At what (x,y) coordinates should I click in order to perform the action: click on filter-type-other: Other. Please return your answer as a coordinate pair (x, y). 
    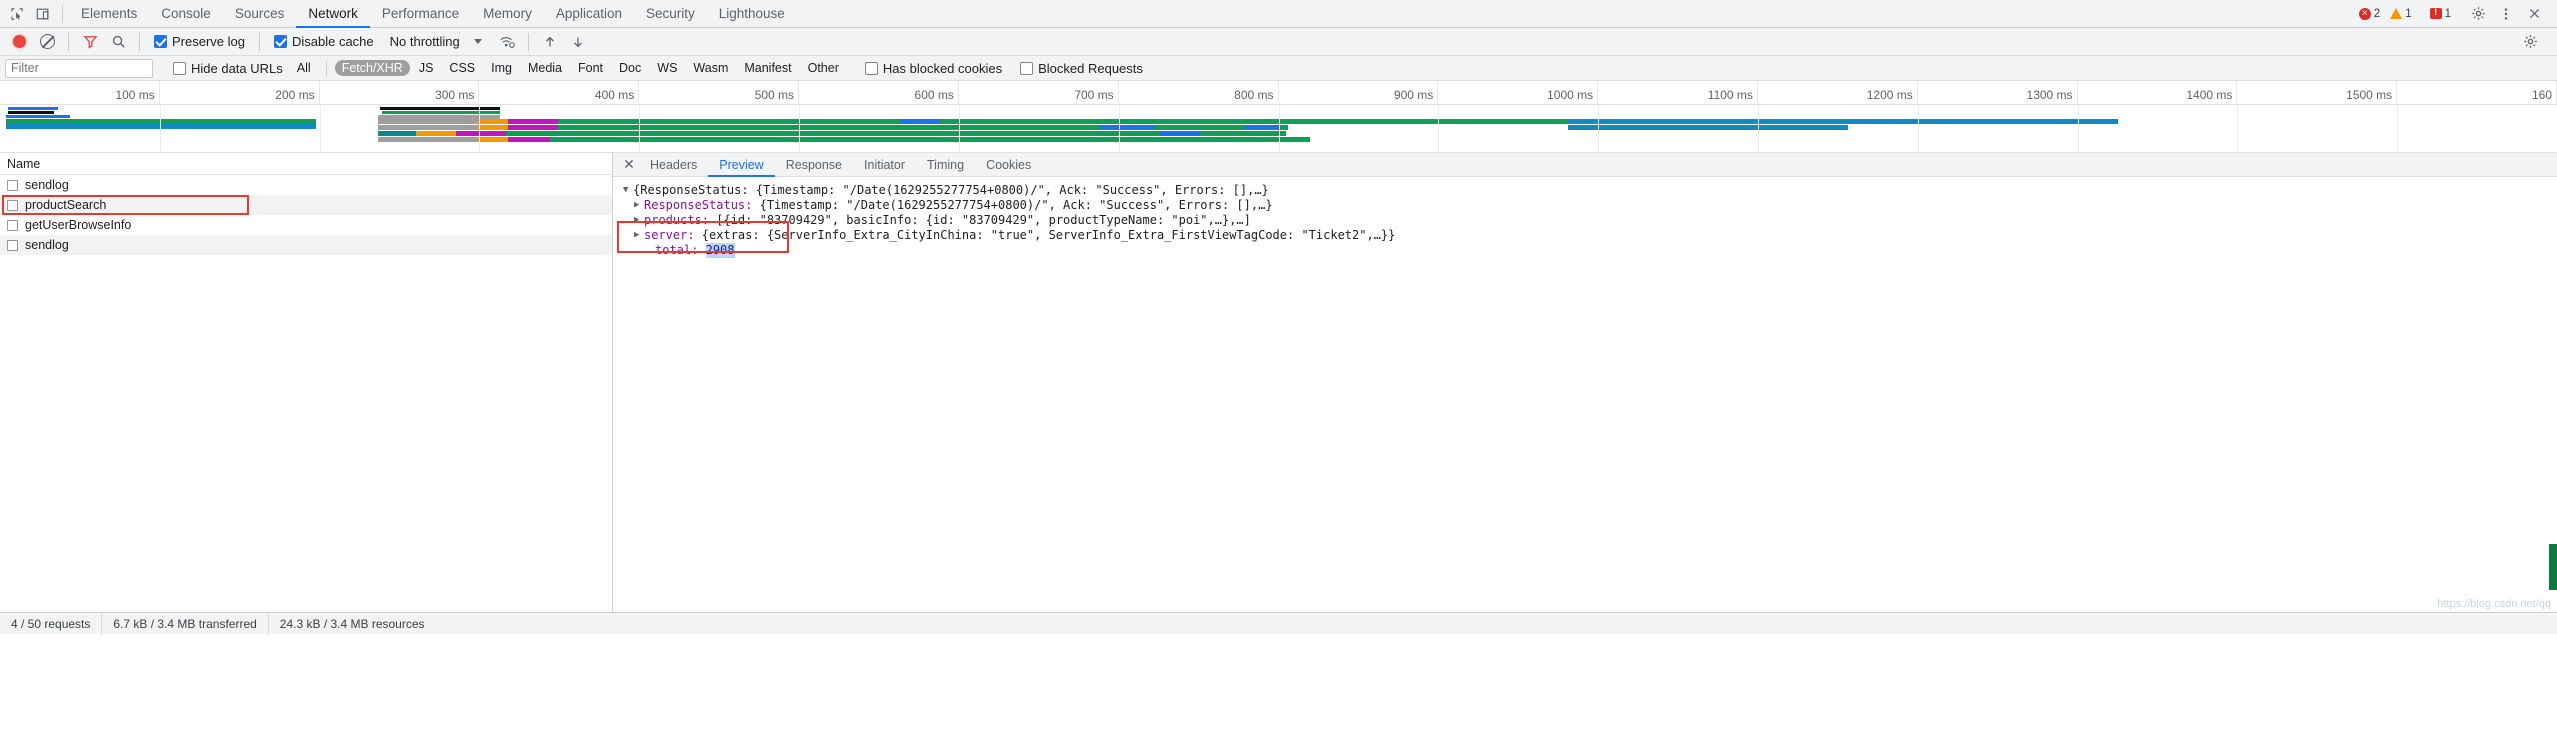
    Looking at the image, I should click on (823, 68).